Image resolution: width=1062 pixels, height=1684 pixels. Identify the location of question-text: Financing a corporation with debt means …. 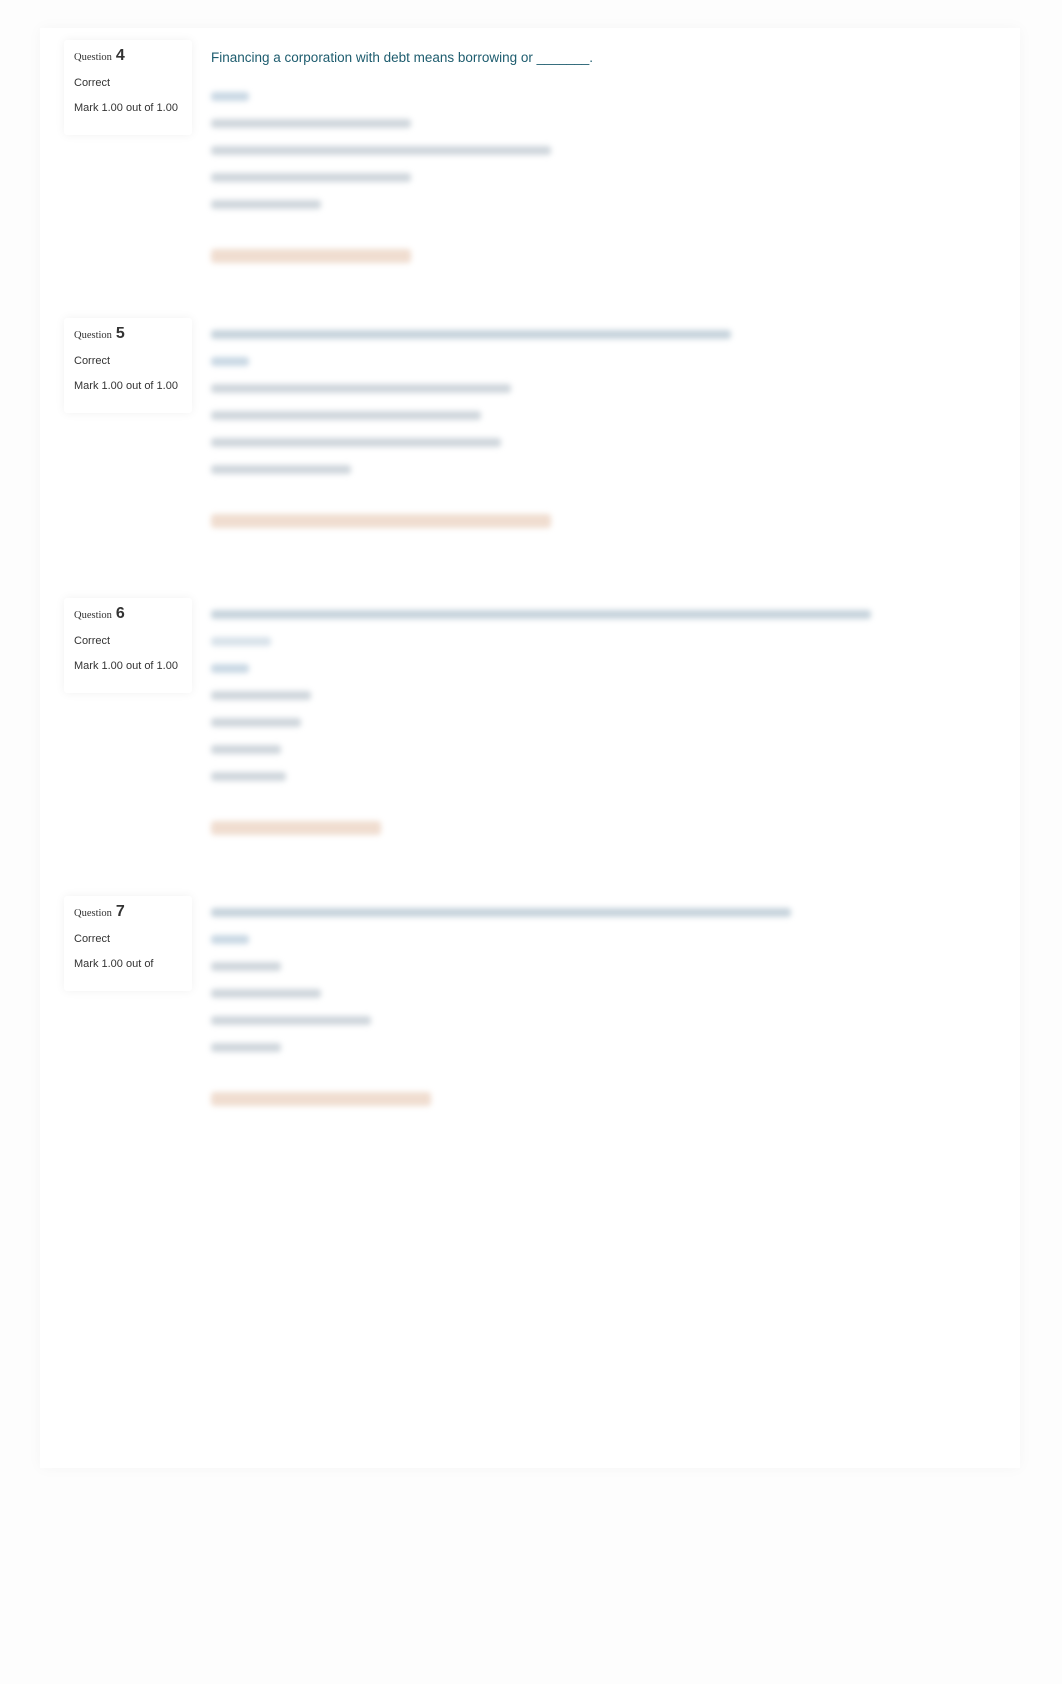
(402, 57).